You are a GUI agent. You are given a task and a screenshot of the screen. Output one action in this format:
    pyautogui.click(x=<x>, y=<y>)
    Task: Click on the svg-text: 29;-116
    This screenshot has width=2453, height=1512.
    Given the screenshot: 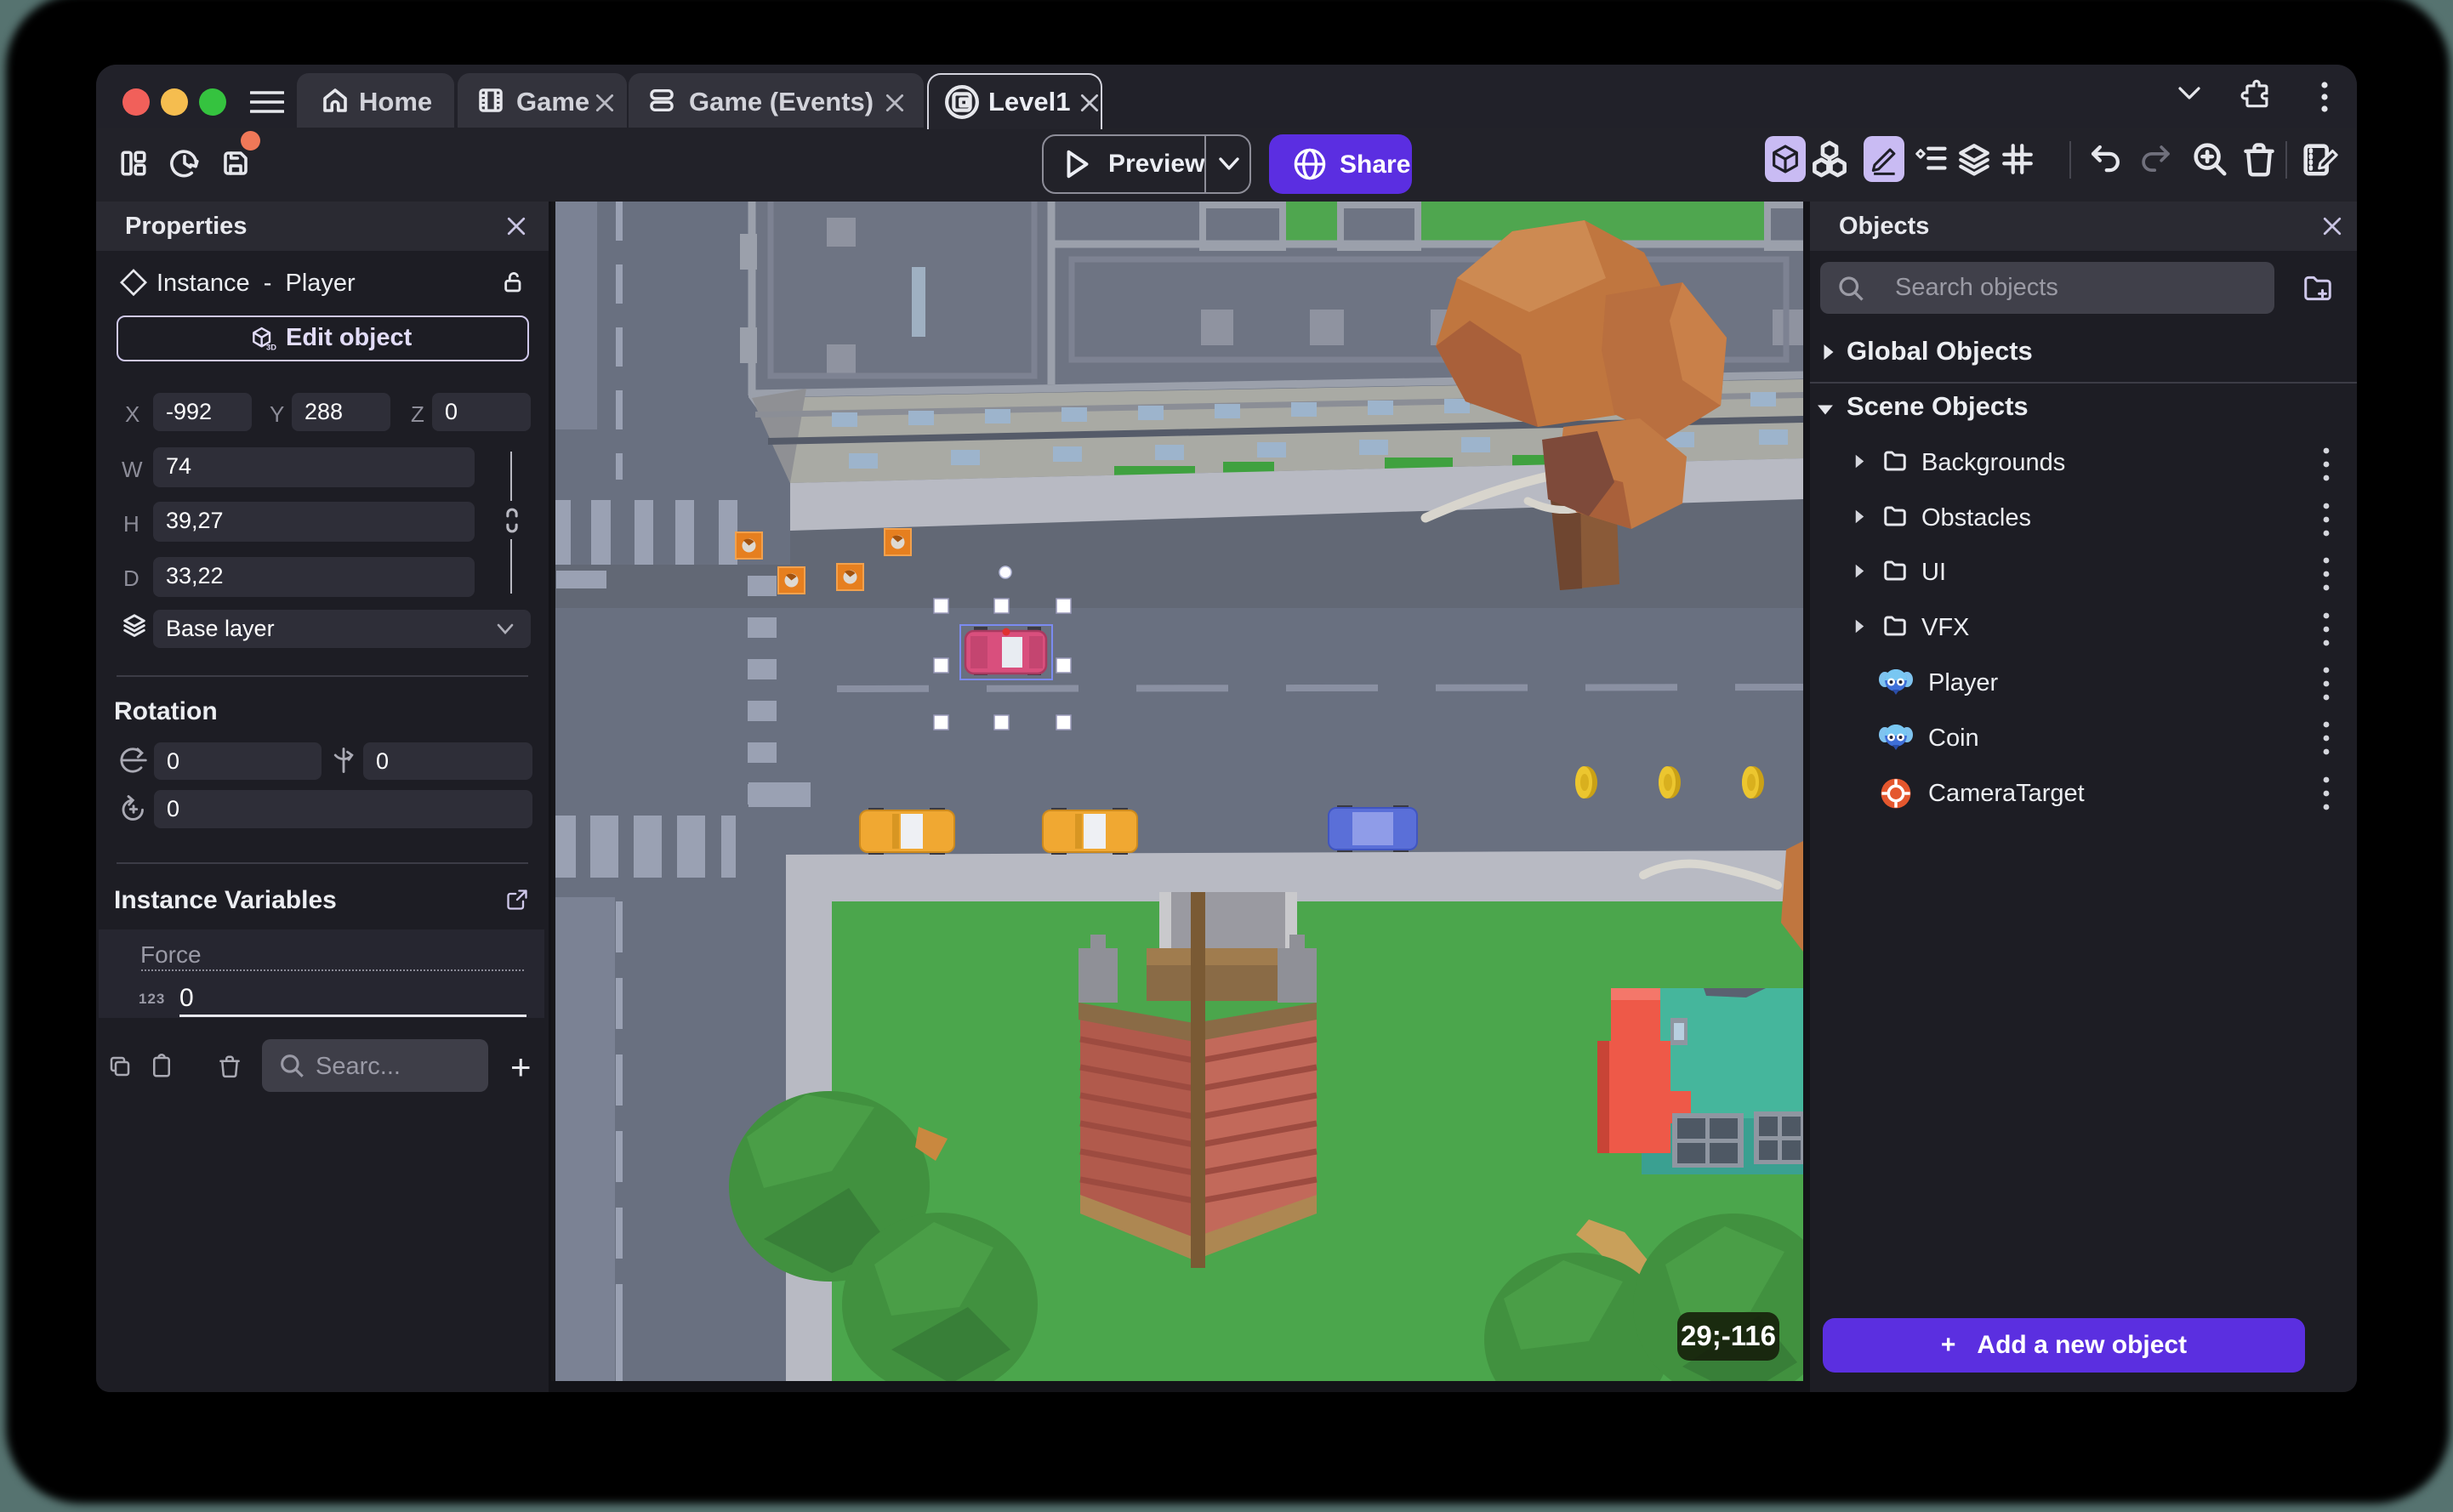 What is the action you would take?
    pyautogui.click(x=1728, y=1335)
    